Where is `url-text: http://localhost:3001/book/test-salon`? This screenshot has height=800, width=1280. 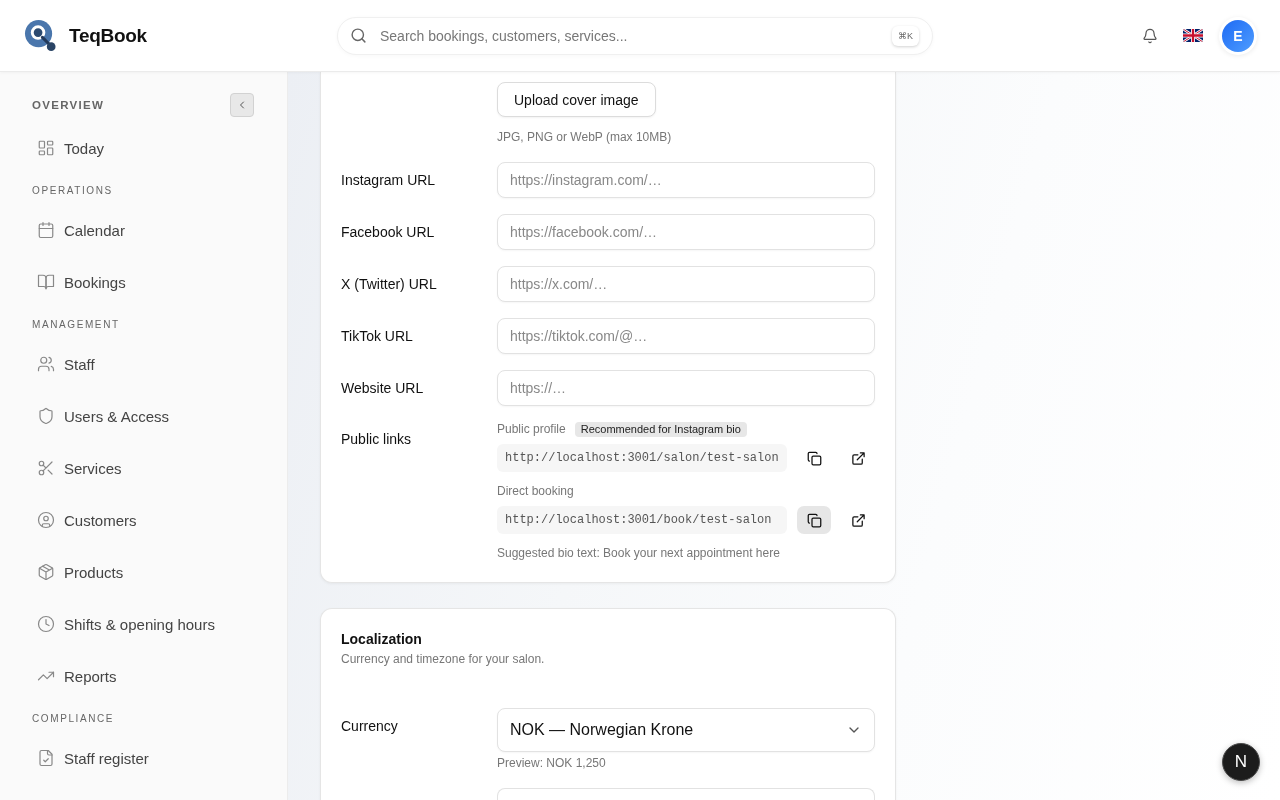 url-text: http://localhost:3001/book/test-salon is located at coordinates (642, 520).